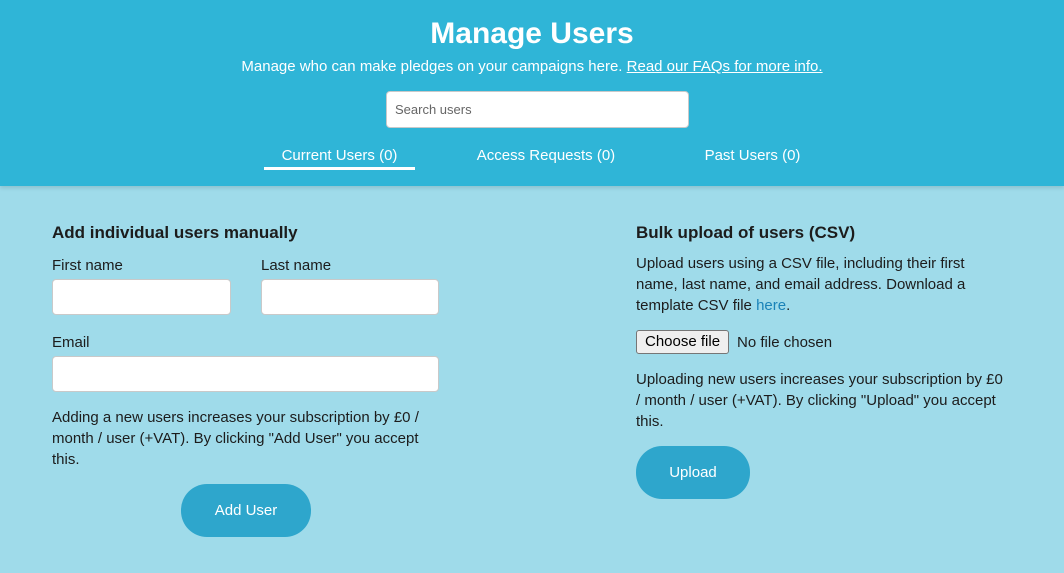  I want to click on bulk-upload-heading: Bulk upload of users (CSV), so click(746, 232).